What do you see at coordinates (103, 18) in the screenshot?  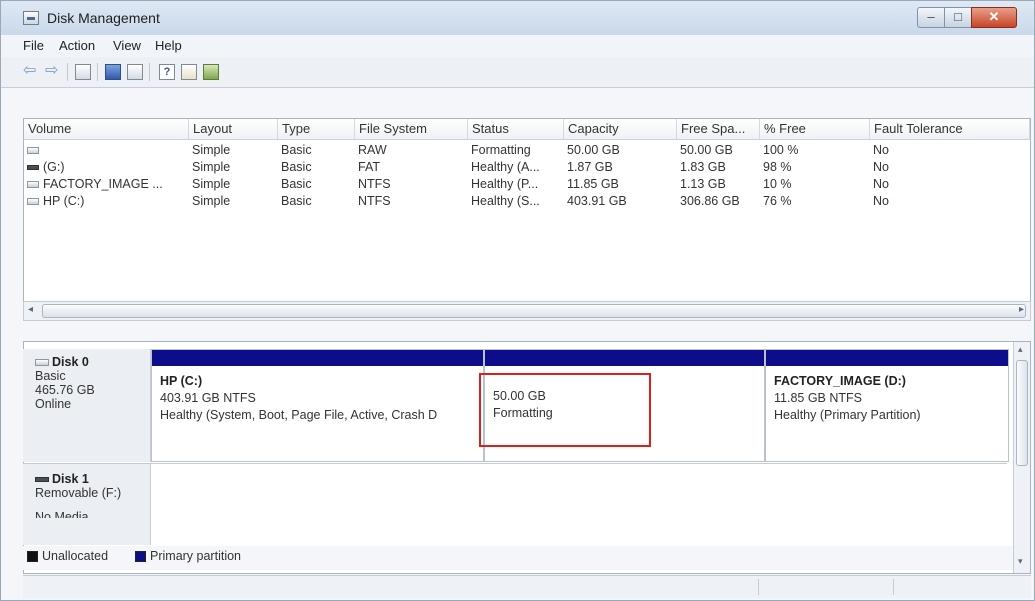 I see `window-title: Disk Management` at bounding box center [103, 18].